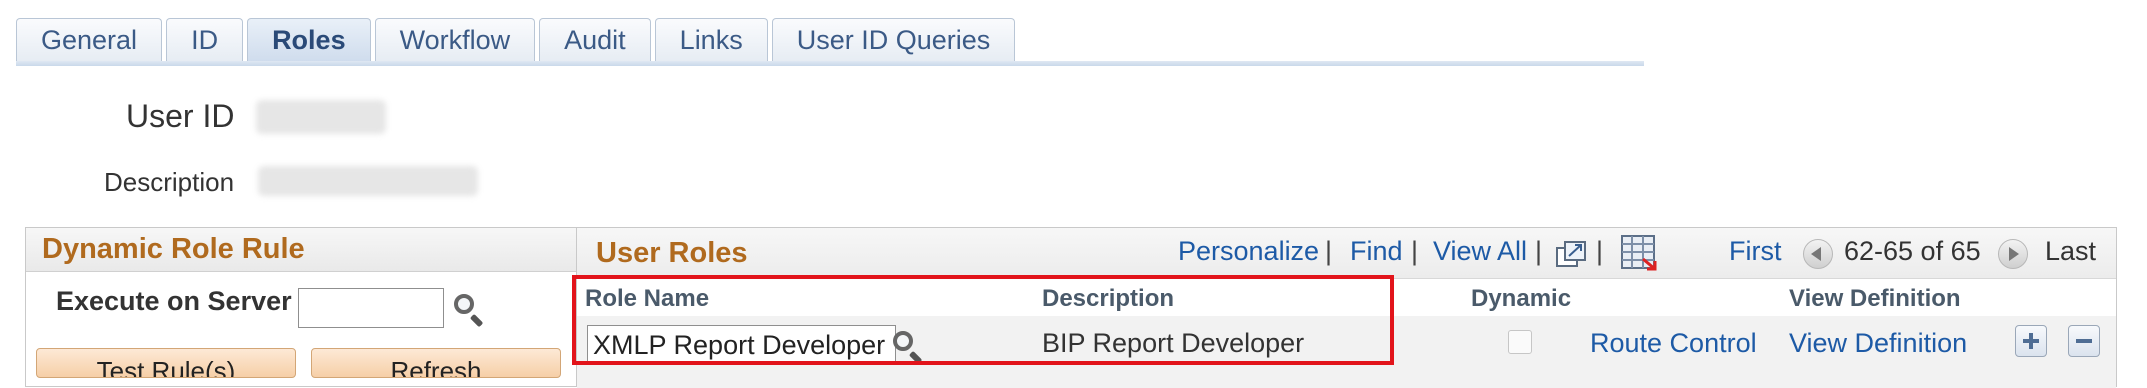  Describe the element at coordinates (2013, 254) in the screenshot. I see `next-arrow-icon` at that location.